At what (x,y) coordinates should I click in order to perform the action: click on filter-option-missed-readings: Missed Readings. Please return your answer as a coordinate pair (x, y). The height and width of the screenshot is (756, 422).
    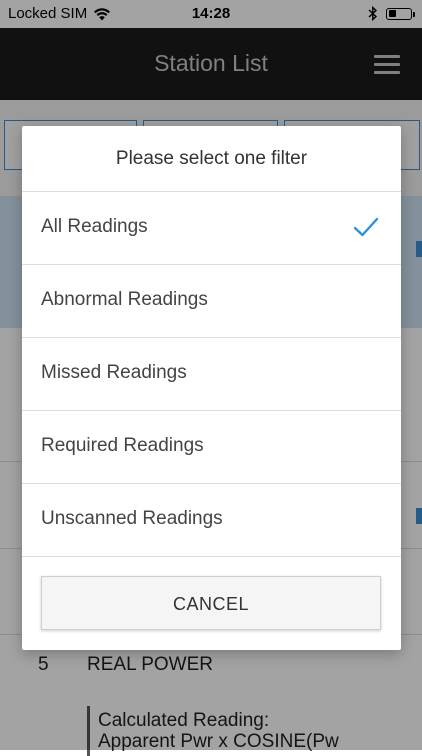
    Looking at the image, I should click on (211, 374).